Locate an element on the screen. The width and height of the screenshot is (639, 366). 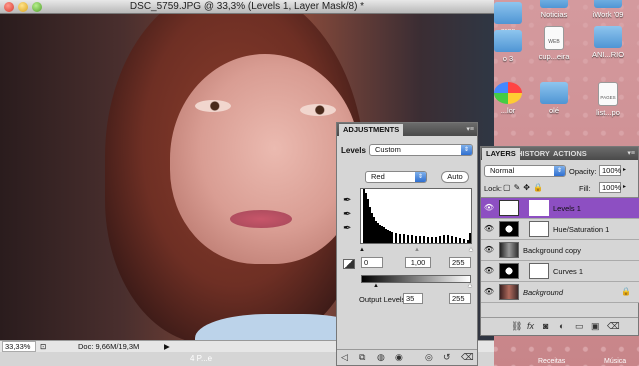
fill-arrow-icon: ▸ is located at coordinates (624, 186).